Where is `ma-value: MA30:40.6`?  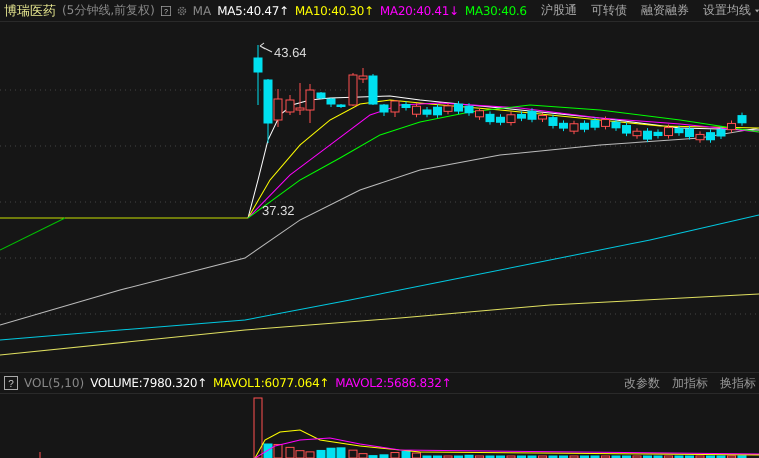
ma-value: MA30:40.6 is located at coordinates (495, 11).